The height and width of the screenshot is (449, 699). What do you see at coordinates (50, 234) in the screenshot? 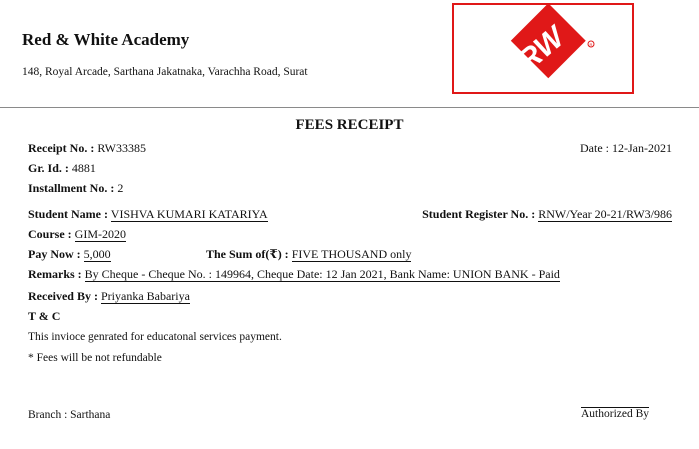
I see `course-label: Course :` at bounding box center [50, 234].